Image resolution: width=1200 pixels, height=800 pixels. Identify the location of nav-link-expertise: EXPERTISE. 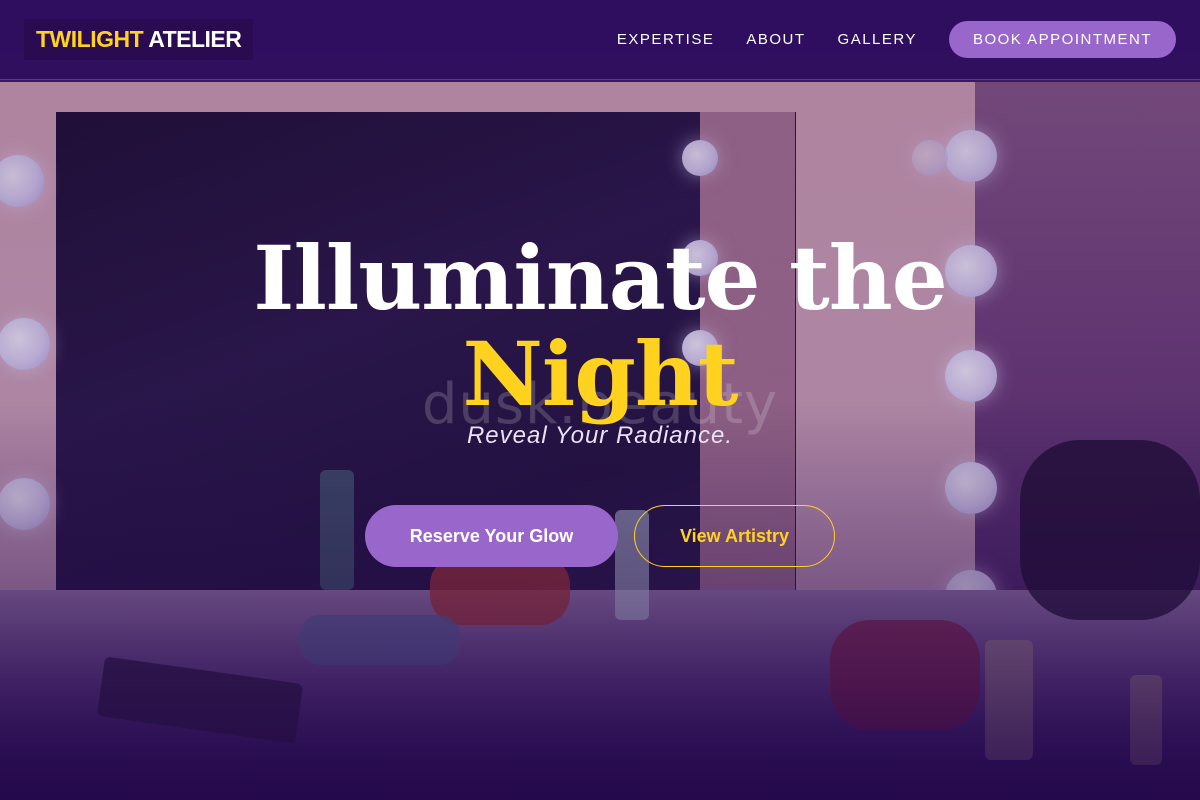
(665, 39).